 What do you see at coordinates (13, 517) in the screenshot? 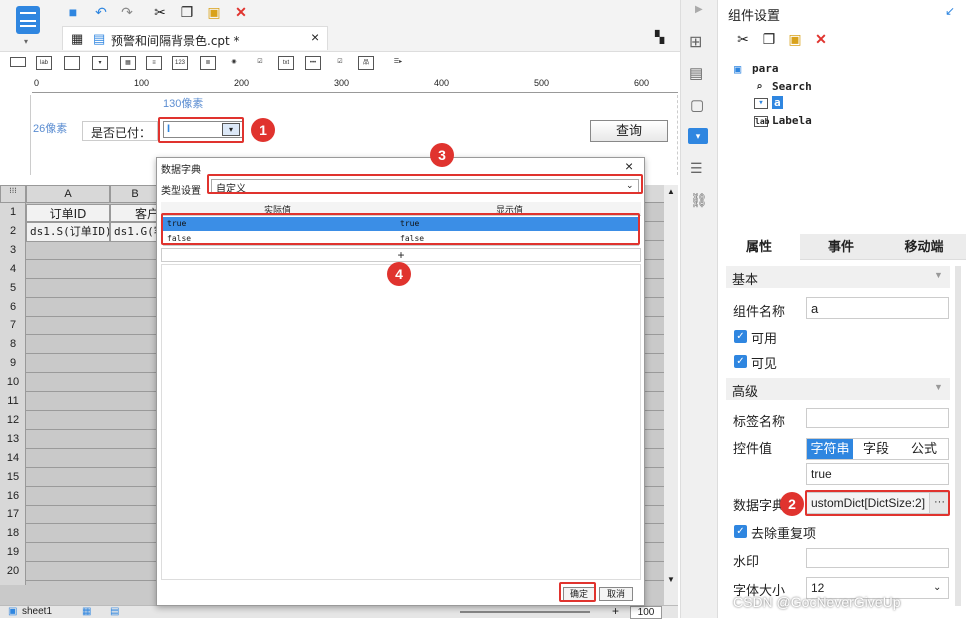
I see `row-header: 17` at bounding box center [13, 517].